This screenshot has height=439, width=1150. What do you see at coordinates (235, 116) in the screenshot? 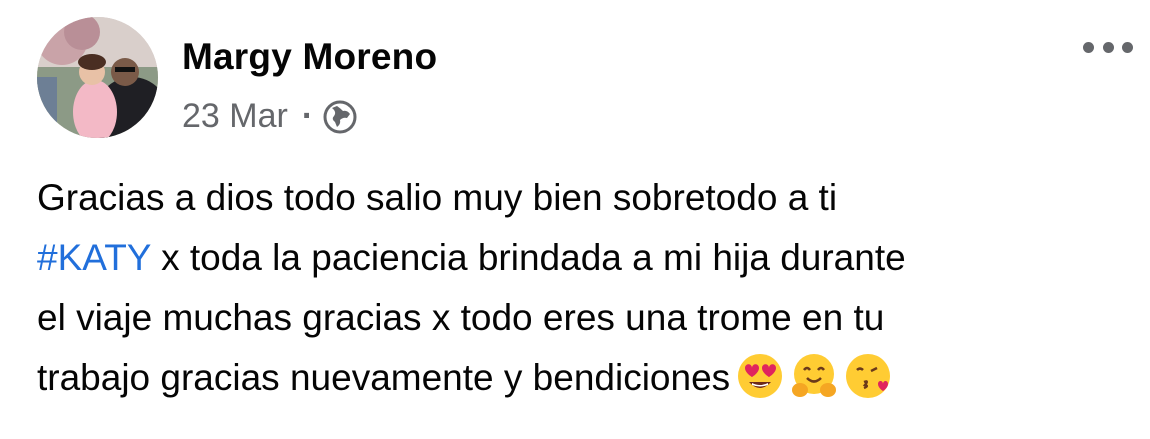
I see `post-date: 23 Mar` at bounding box center [235, 116].